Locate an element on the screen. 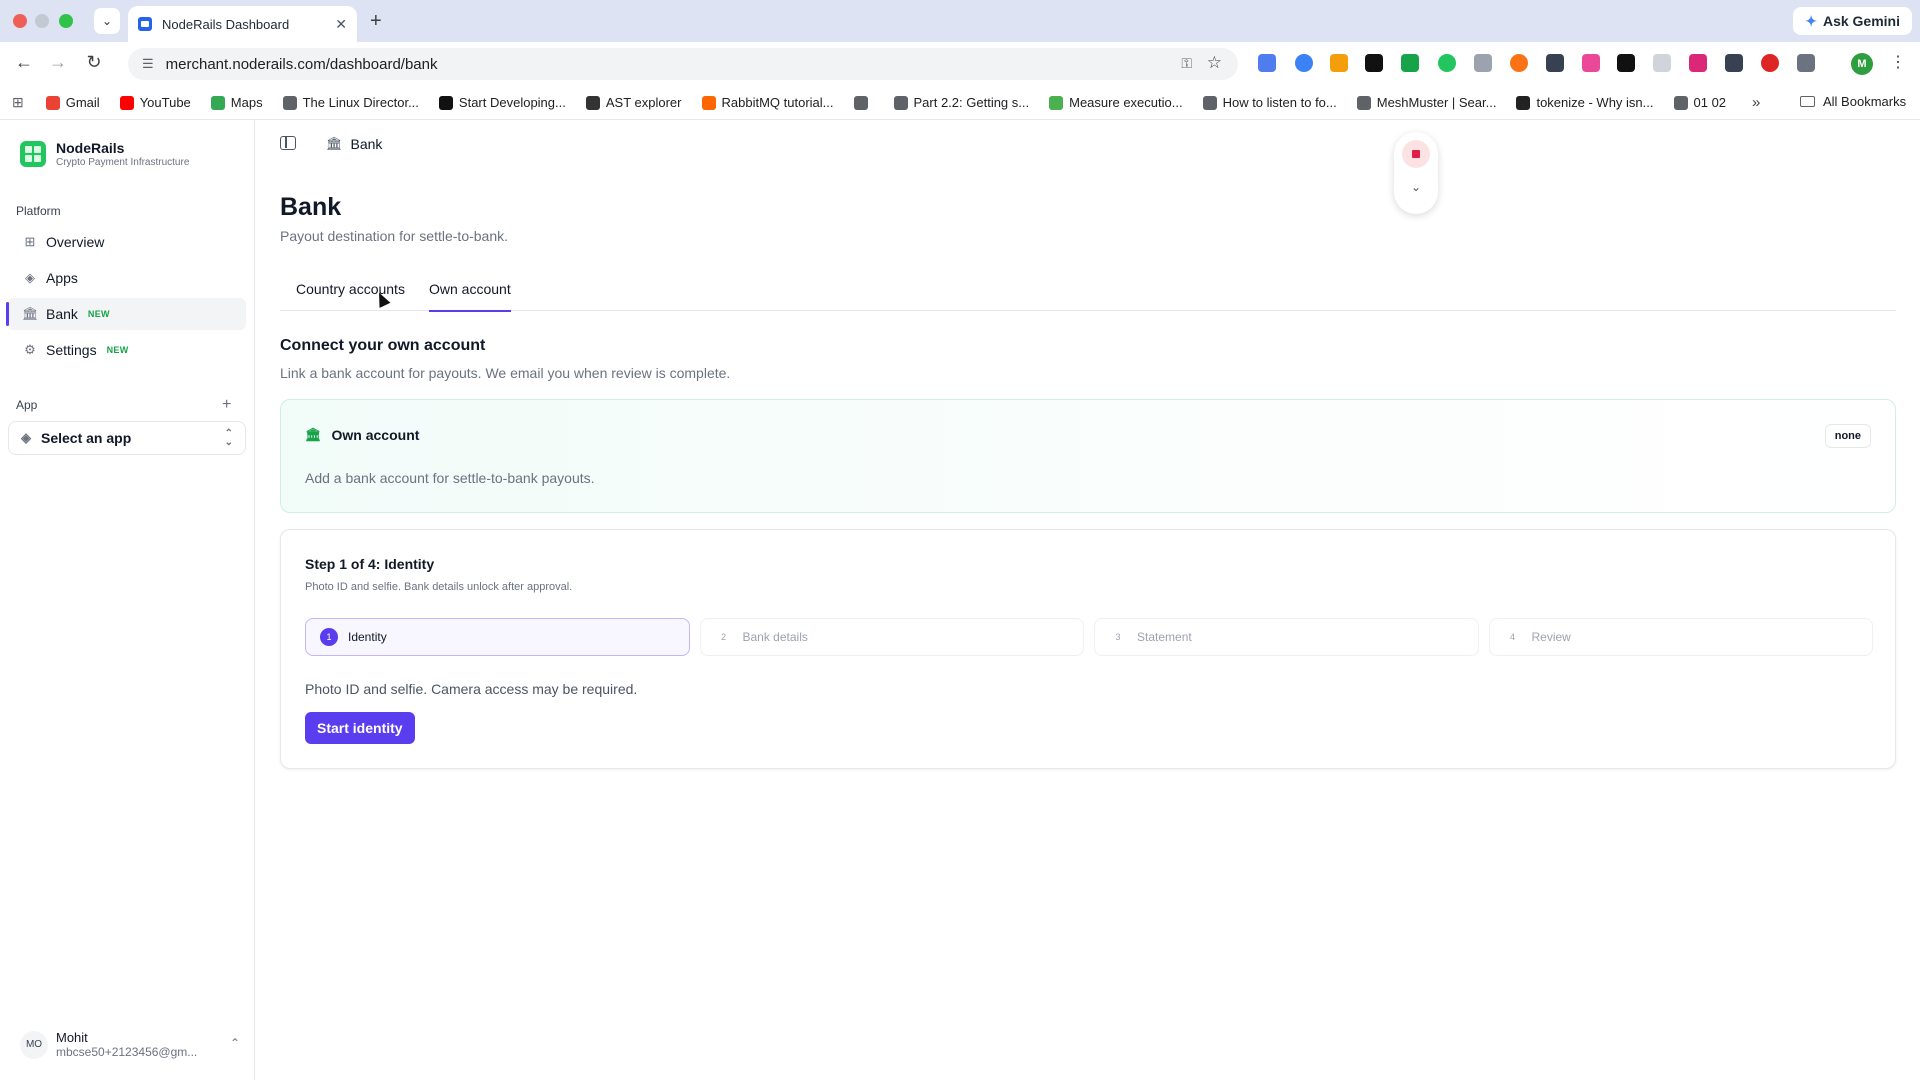 The height and width of the screenshot is (1080, 1920). medium-extension-icon is located at coordinates (1374, 63).